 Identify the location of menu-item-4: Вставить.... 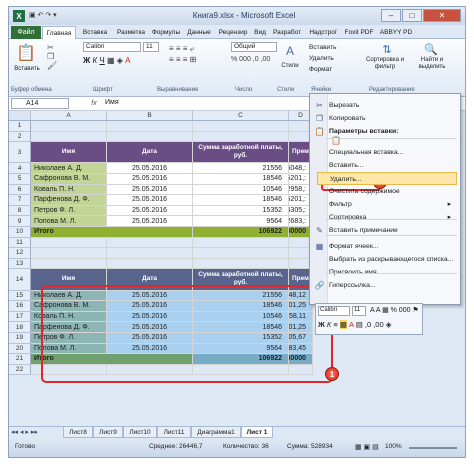
(387, 165).